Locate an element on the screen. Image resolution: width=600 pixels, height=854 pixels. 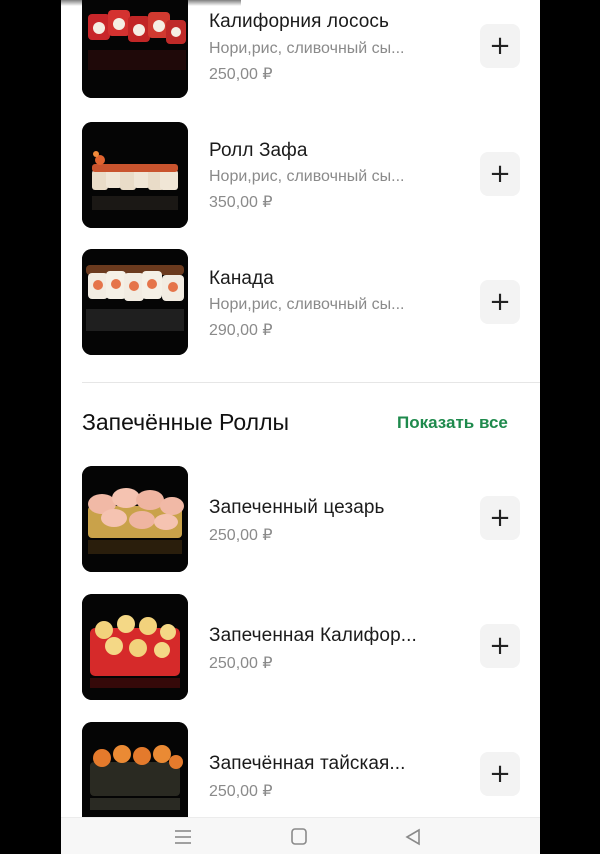
home-square-icon is located at coordinates (299, 837).